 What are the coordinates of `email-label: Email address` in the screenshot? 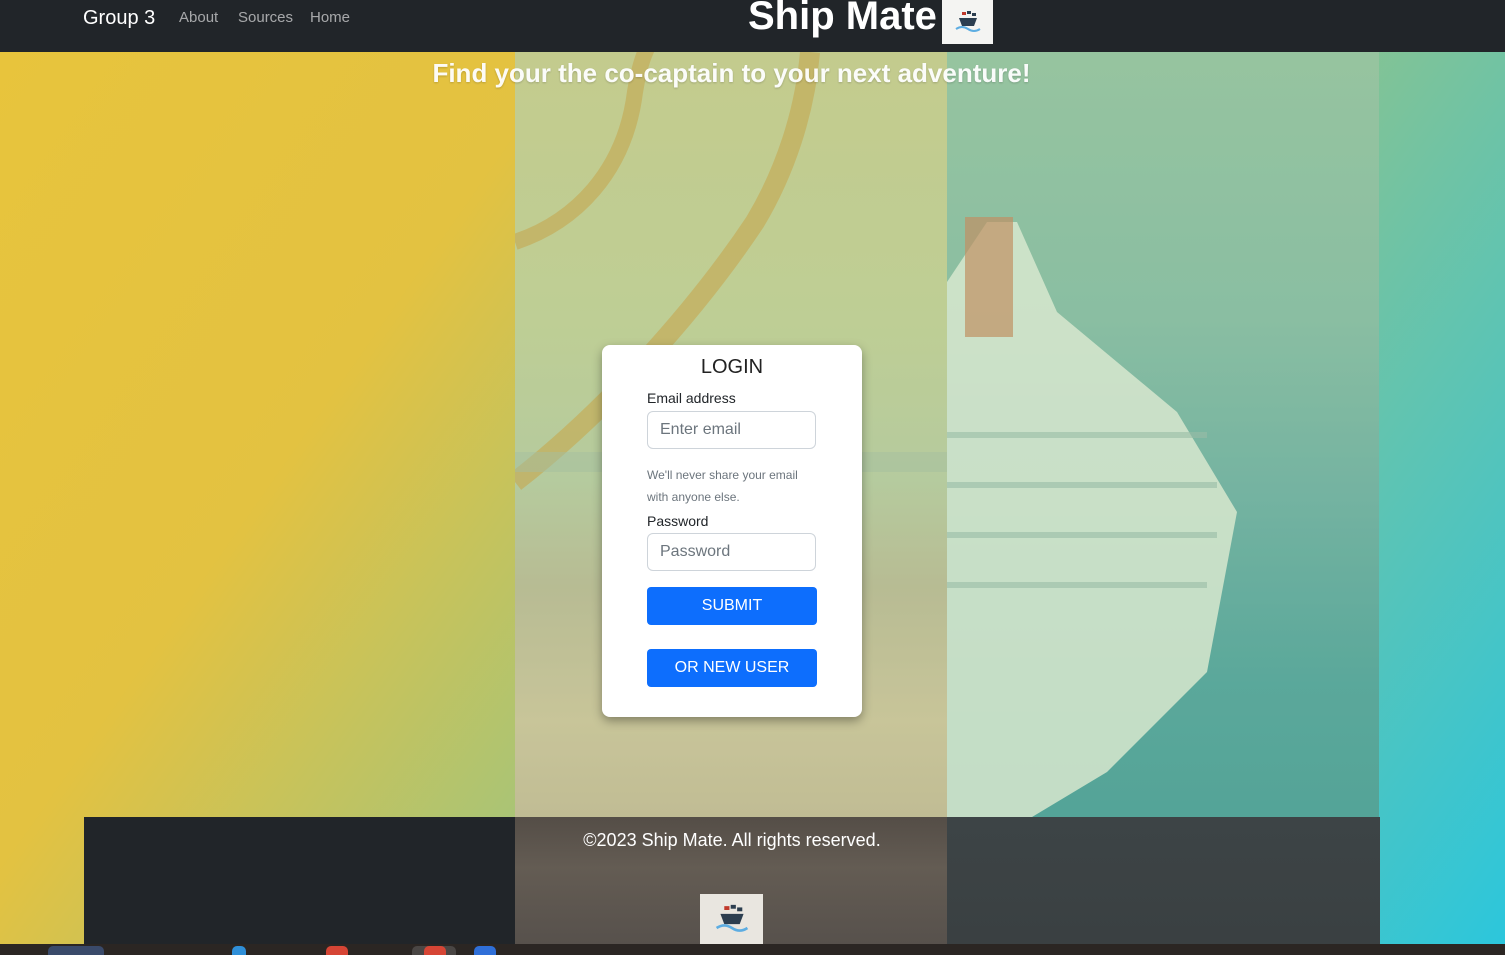 It's located at (691, 398).